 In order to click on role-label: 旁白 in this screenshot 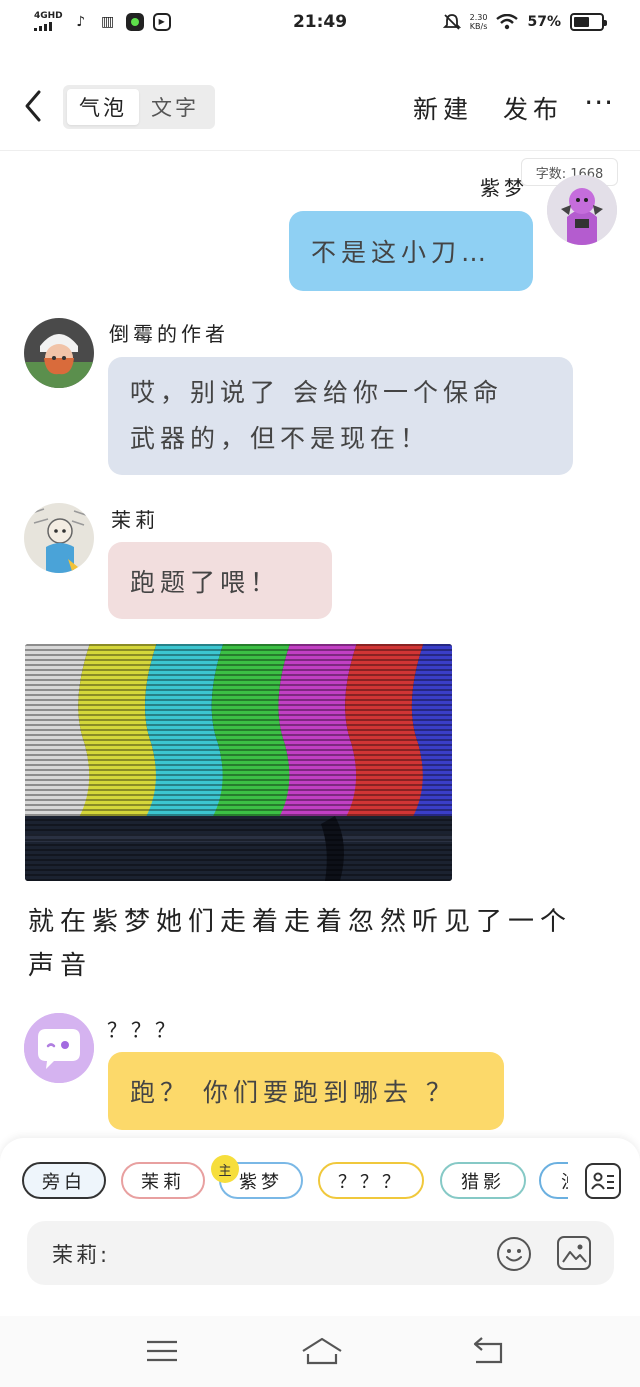, I will do `click(64, 1182)`.